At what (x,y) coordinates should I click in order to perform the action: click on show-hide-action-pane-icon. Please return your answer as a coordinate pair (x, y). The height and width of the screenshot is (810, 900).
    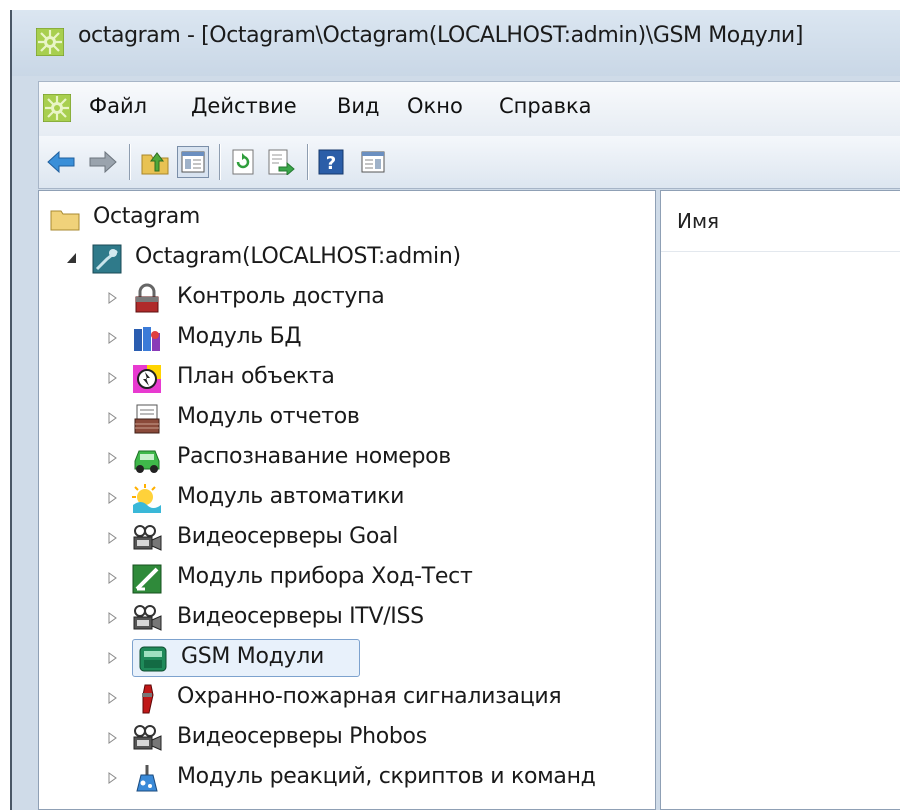
    Looking at the image, I should click on (373, 162).